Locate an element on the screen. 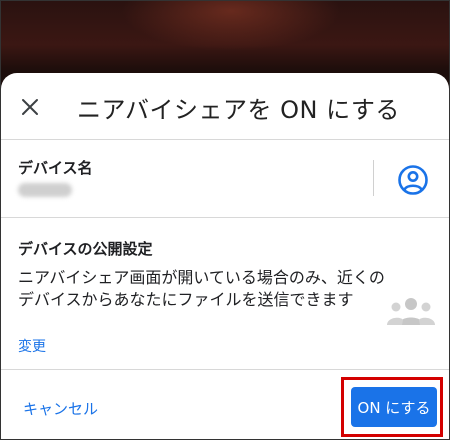 The image size is (450, 440). device-name-label: デバイス名 is located at coordinates (55, 168).